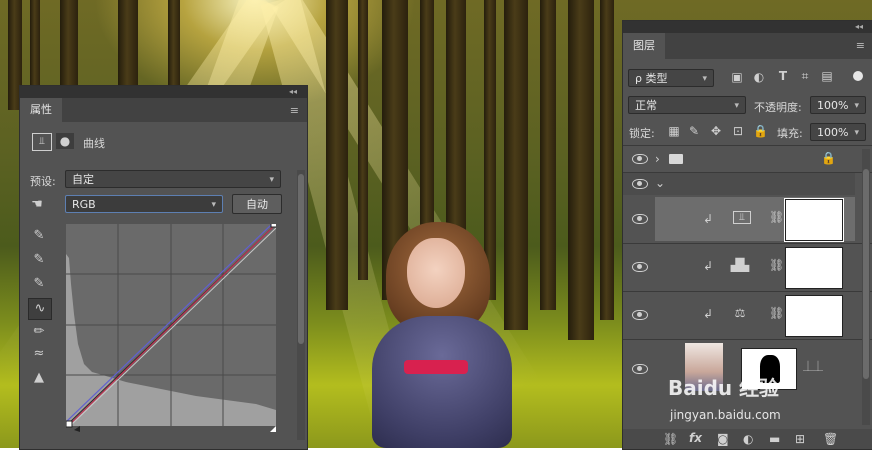  Describe the element at coordinates (858, 76) in the screenshot. I see `filter-toggle-icon` at that location.